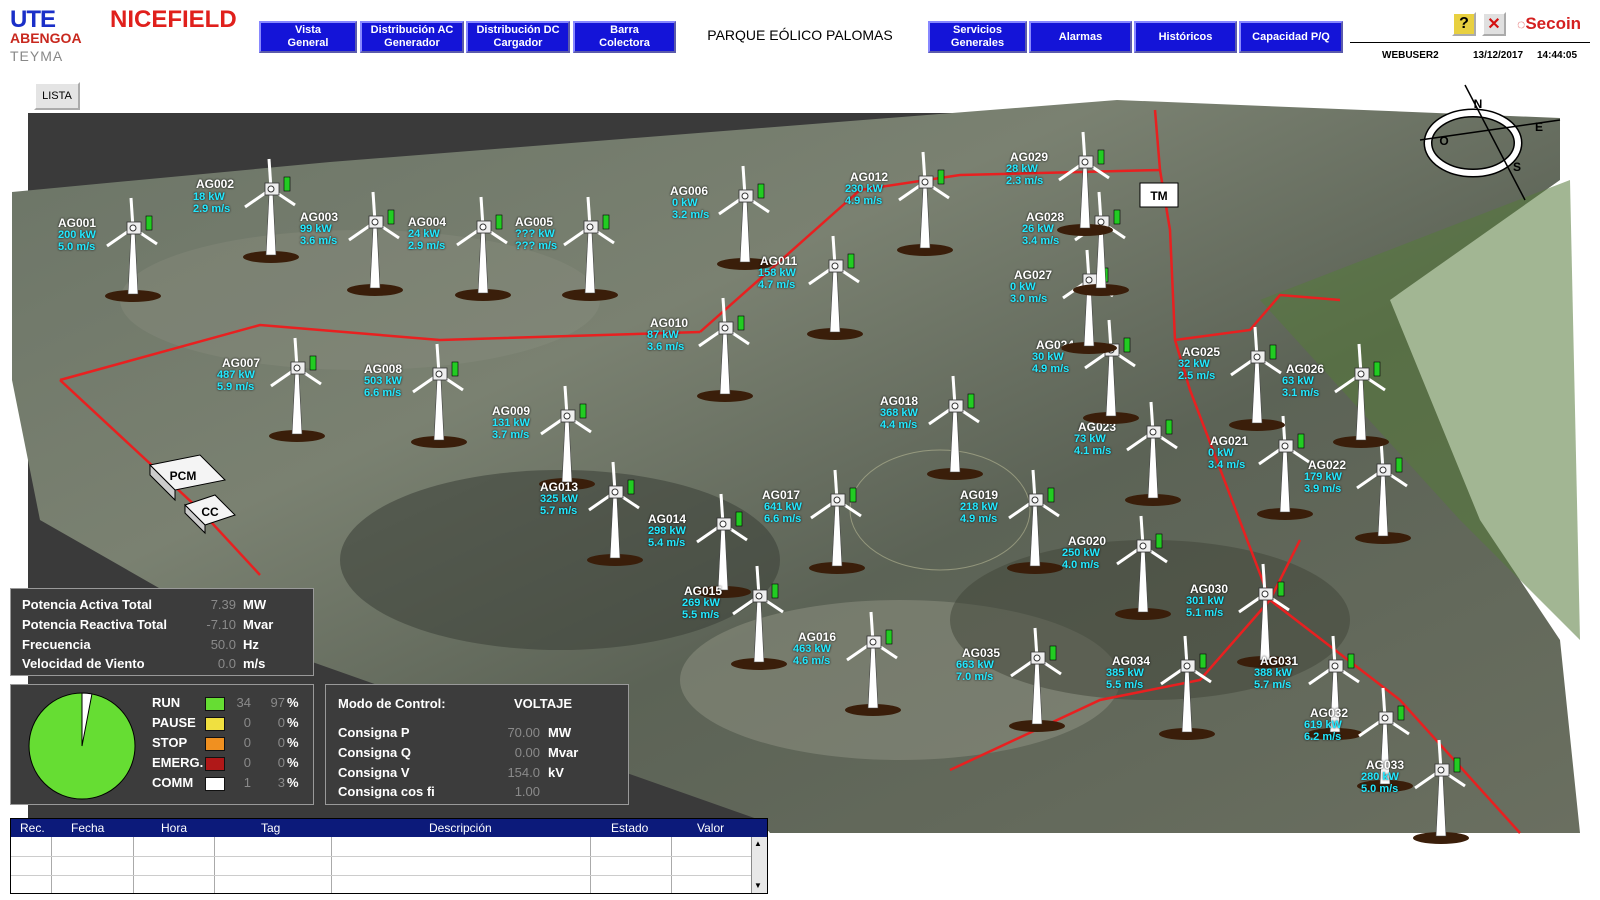 This screenshot has width=1600, height=900. Describe the element at coordinates (1305, 369) in the screenshot. I see `turbine-name: AG026` at that location.